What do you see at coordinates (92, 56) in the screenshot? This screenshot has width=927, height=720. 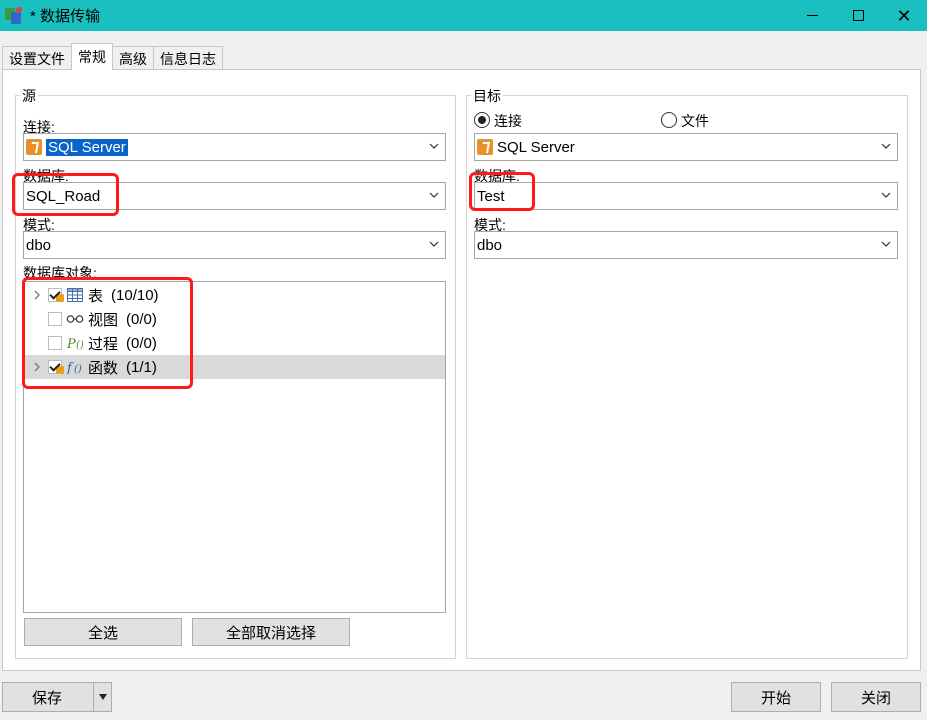 I see `tab-general: 常规` at bounding box center [92, 56].